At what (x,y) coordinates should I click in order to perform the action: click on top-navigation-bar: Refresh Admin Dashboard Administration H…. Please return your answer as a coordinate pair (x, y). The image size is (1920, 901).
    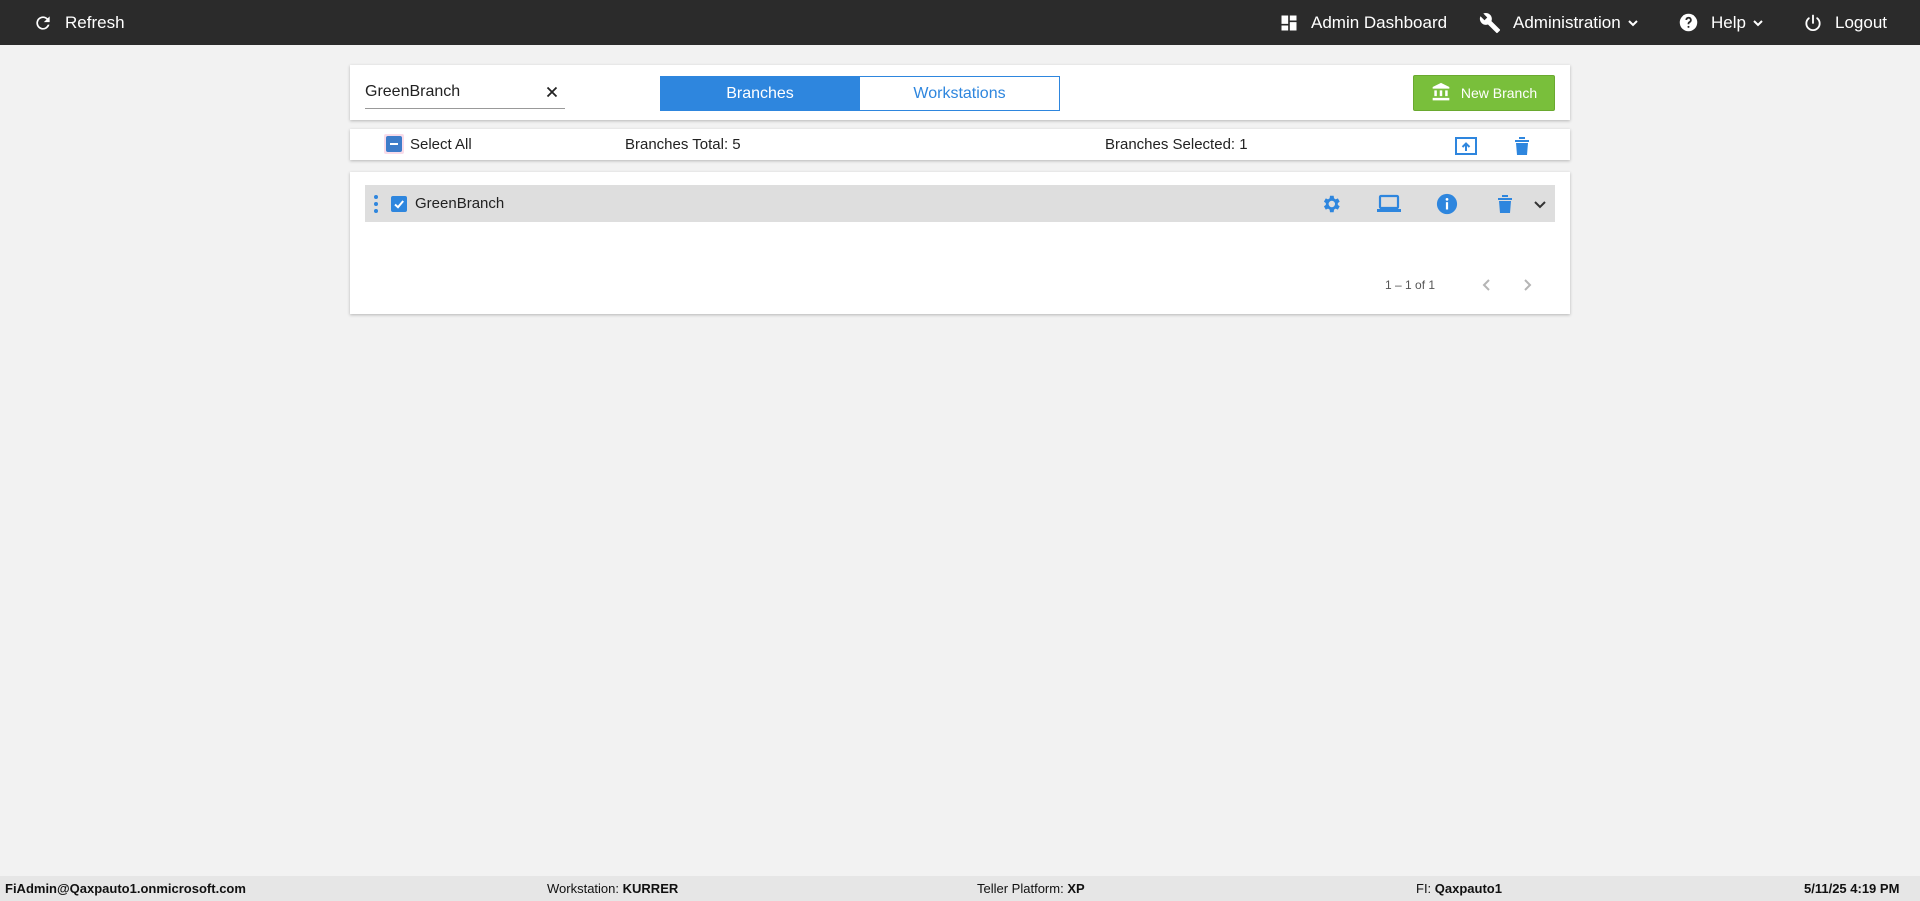
    Looking at the image, I should click on (960, 22).